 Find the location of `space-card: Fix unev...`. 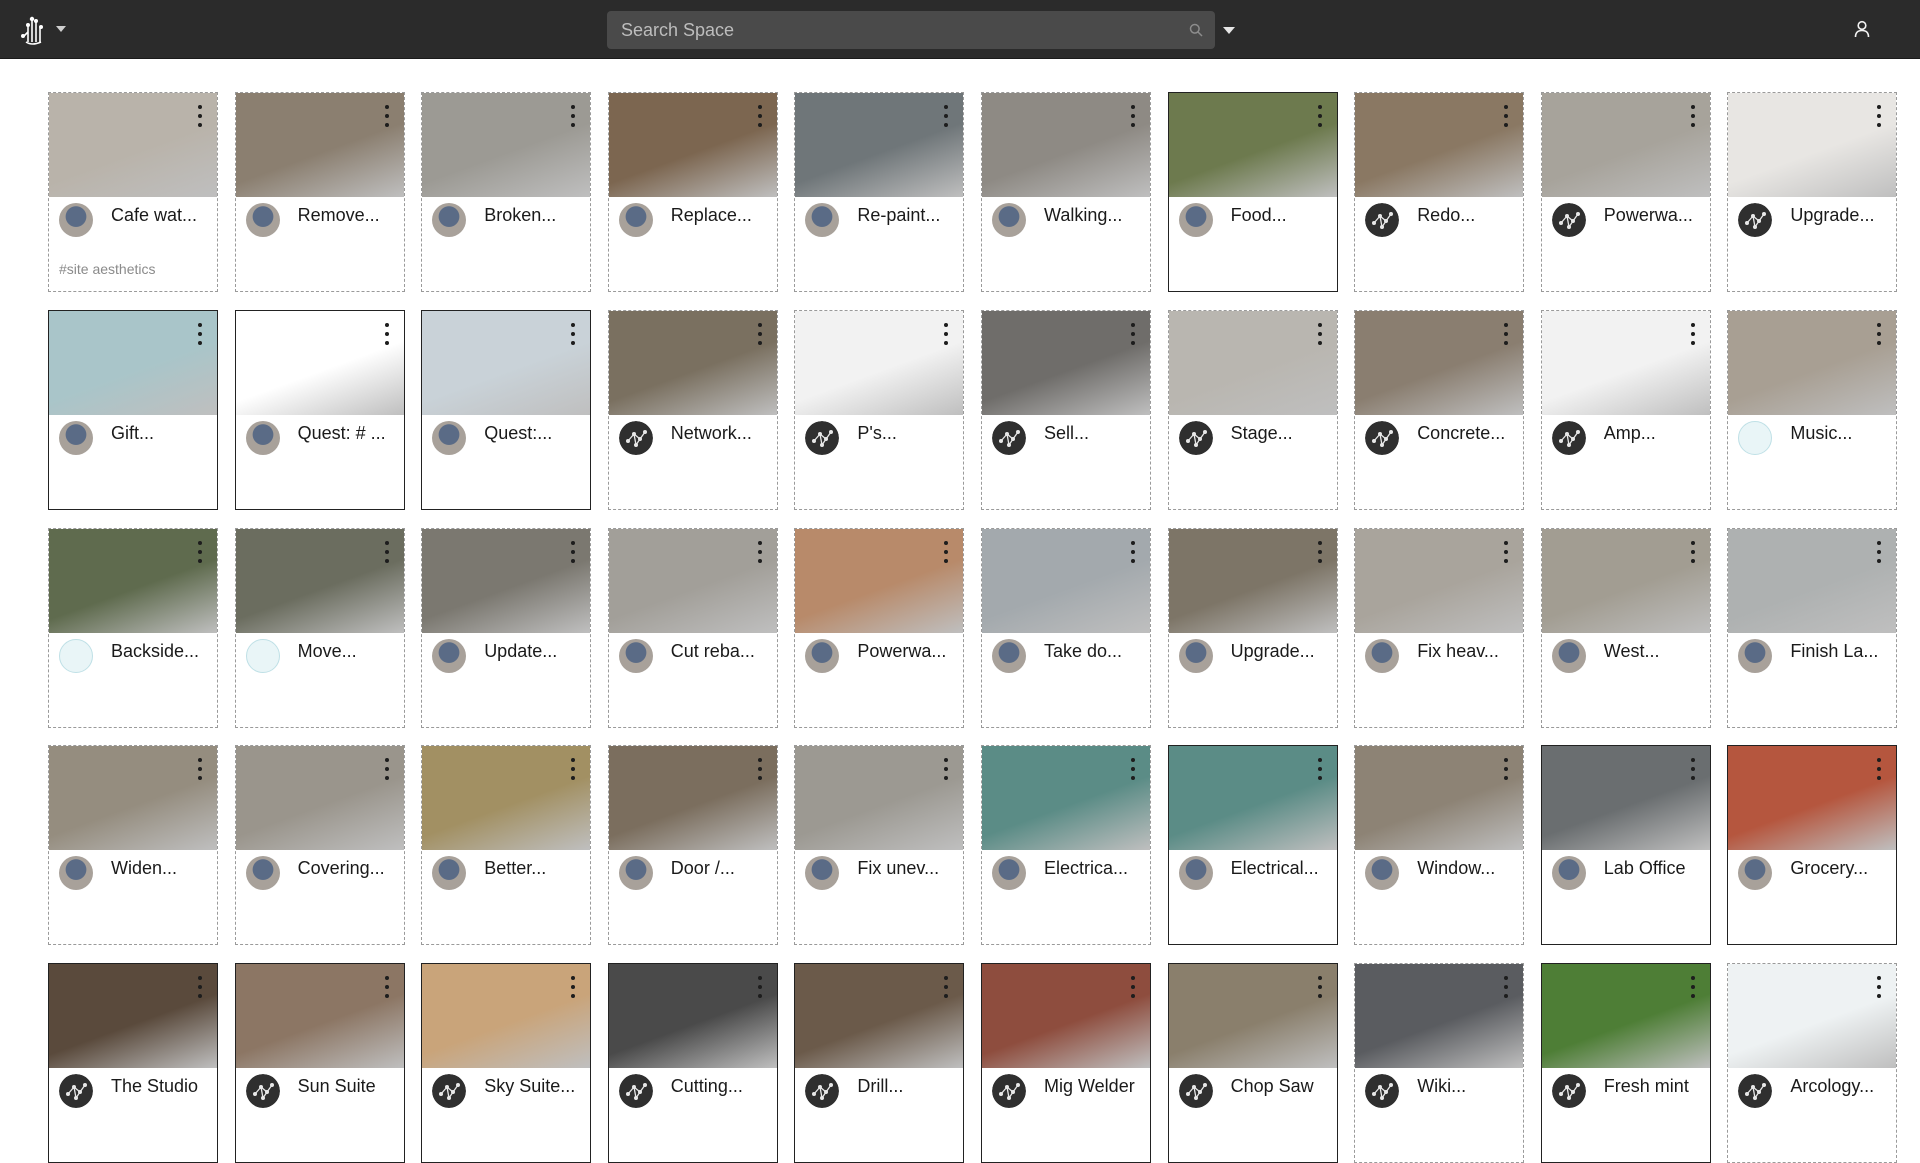

space-card: Fix unev... is located at coordinates (879, 845).